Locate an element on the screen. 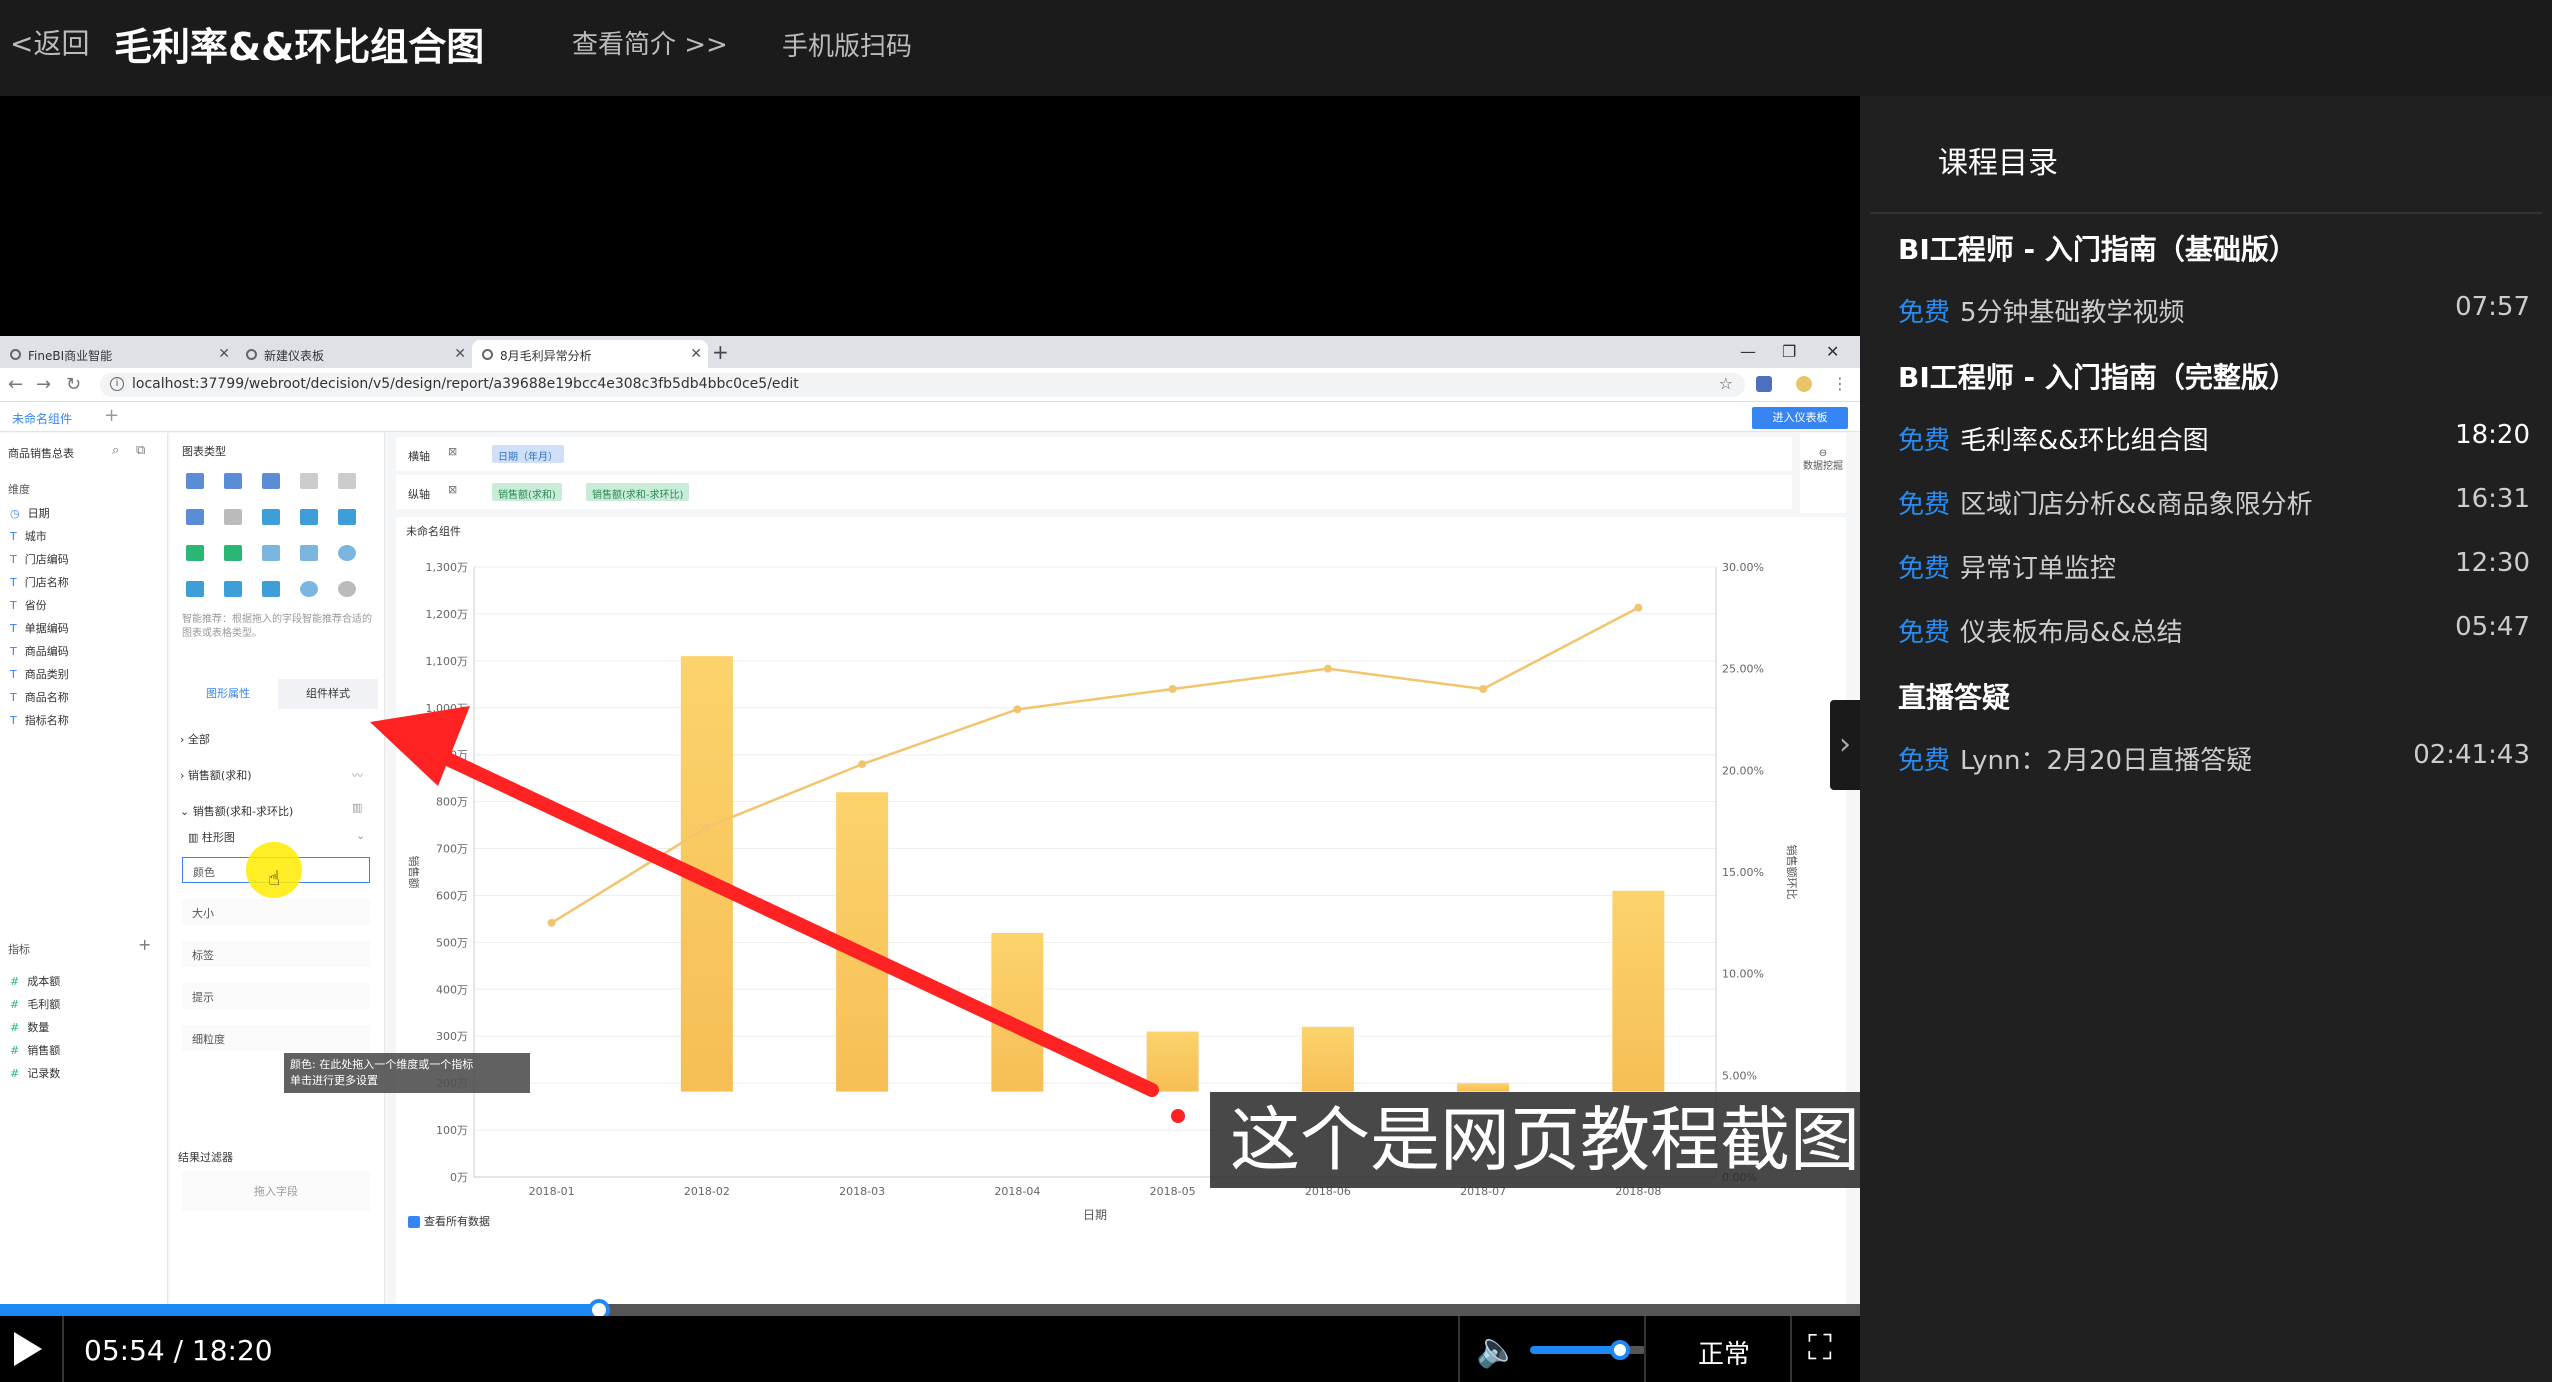 The image size is (2552, 1382). x-axis-pill: 日期（年月） is located at coordinates (528, 454).